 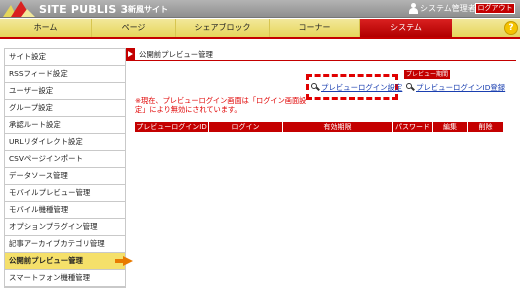 I want to click on user-area: システム管理者, so click(x=442, y=8).